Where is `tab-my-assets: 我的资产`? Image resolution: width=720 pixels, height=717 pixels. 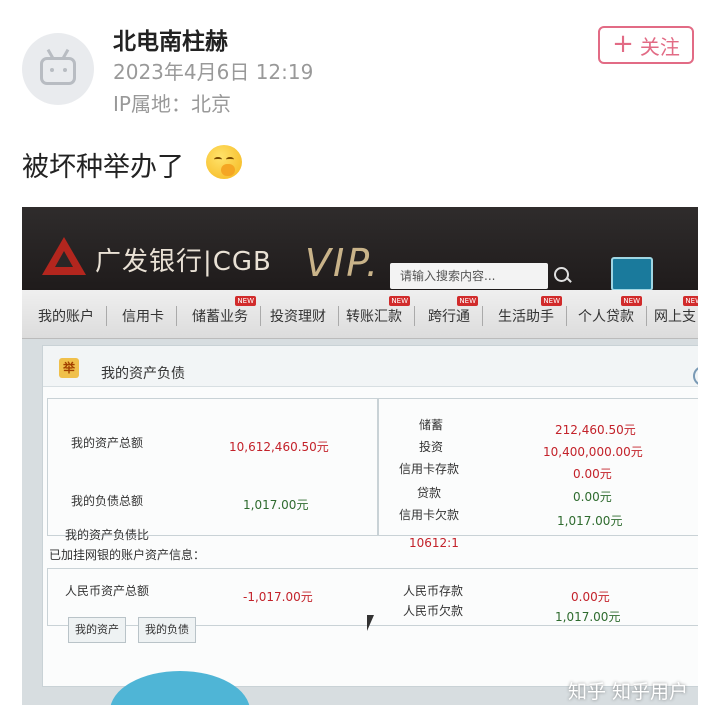
tab-my-assets: 我的资产 is located at coordinates (97, 630).